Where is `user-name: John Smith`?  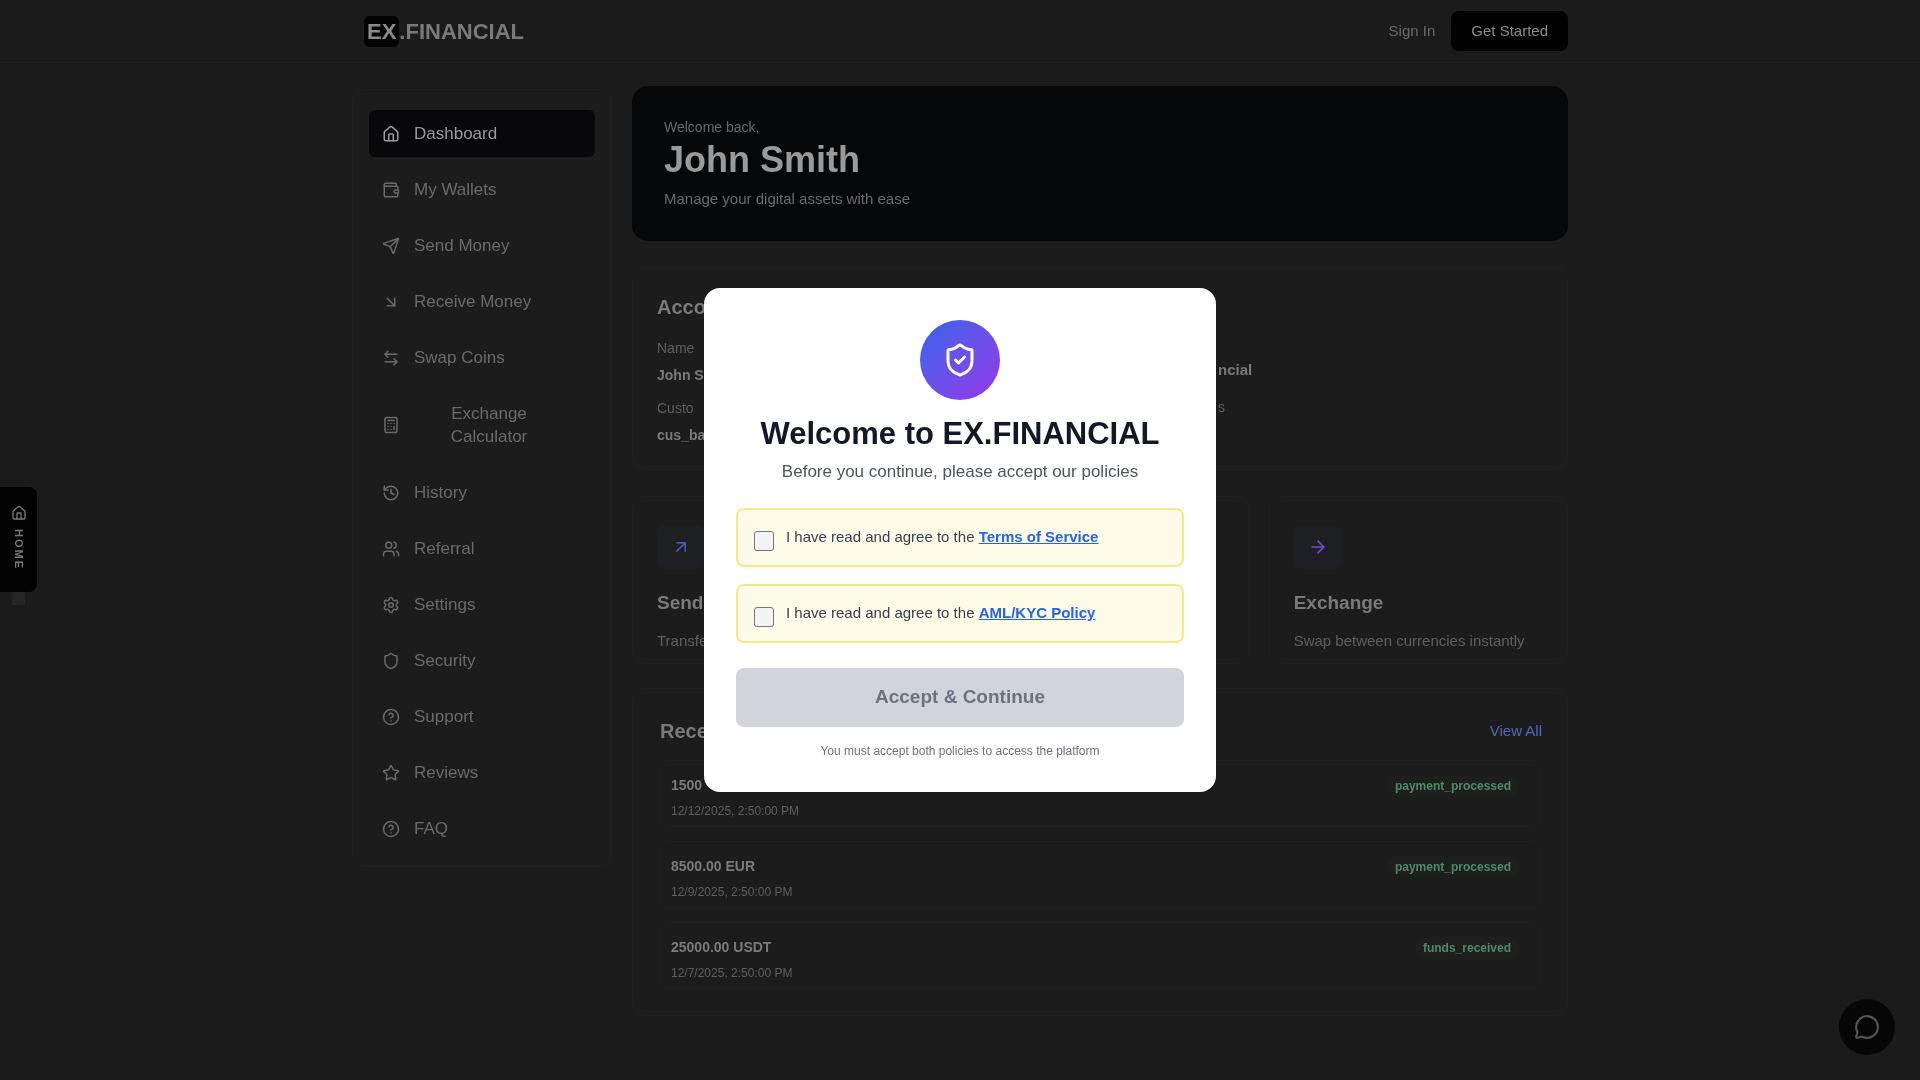 user-name: John Smith is located at coordinates (762, 160).